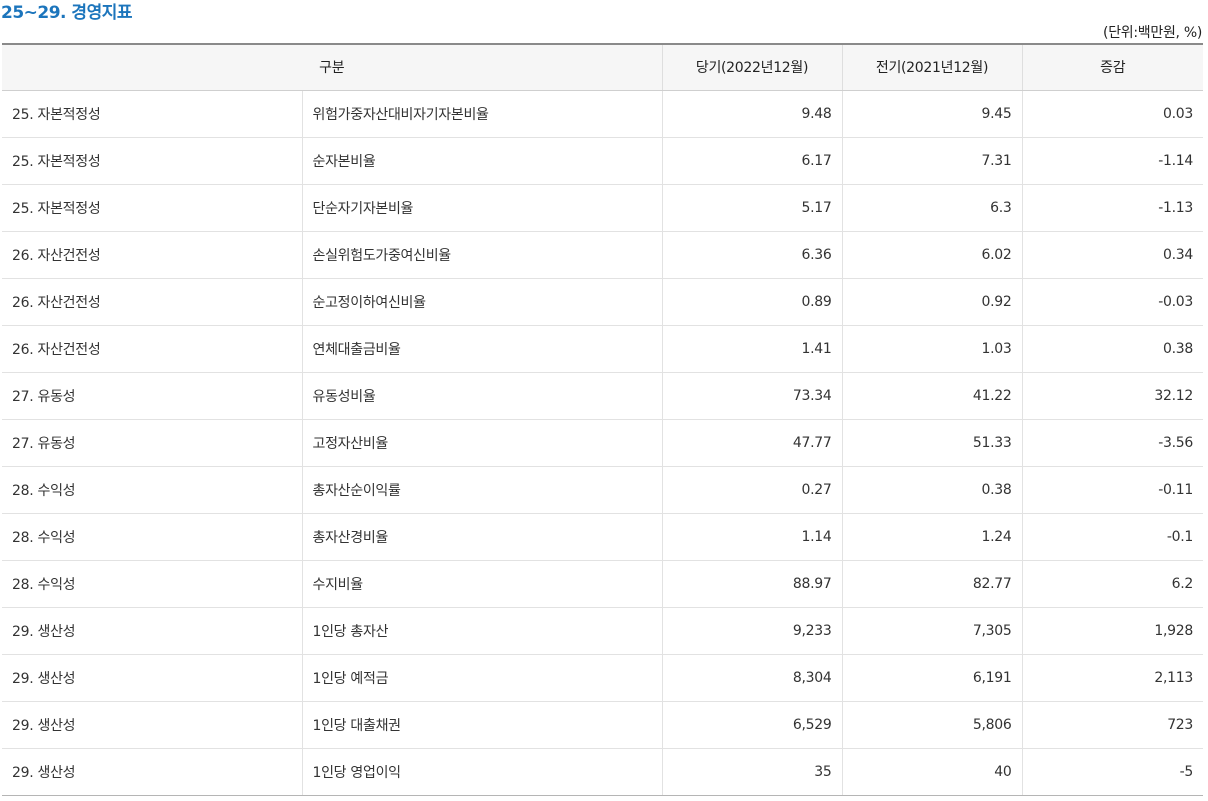 This screenshot has height=801, width=1208. What do you see at coordinates (752, 584) in the screenshot?
I see `cell-current: 88.97` at bounding box center [752, 584].